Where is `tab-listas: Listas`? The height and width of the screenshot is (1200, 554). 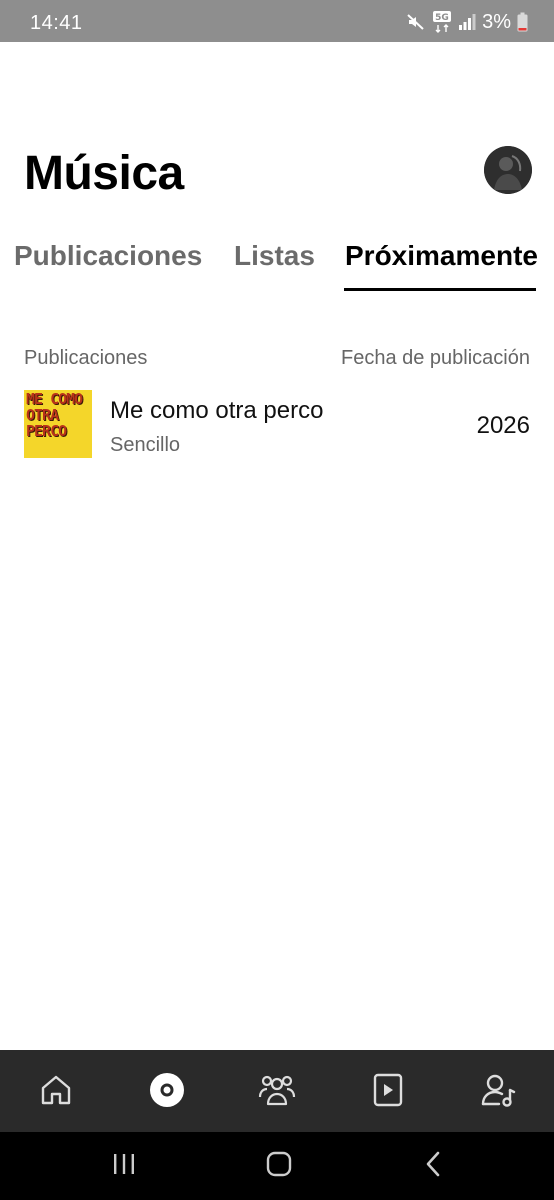
tab-listas: Listas is located at coordinates (274, 256).